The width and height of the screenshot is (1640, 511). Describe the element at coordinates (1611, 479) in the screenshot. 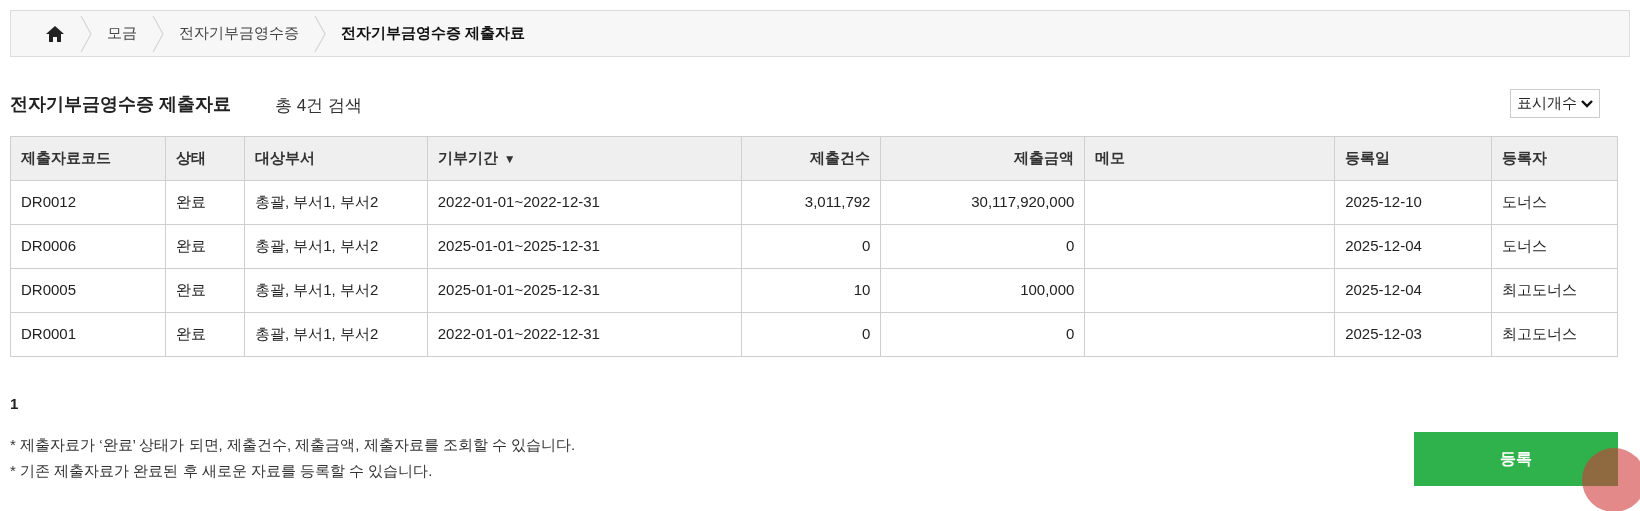

I see `cursor-highlight` at that location.